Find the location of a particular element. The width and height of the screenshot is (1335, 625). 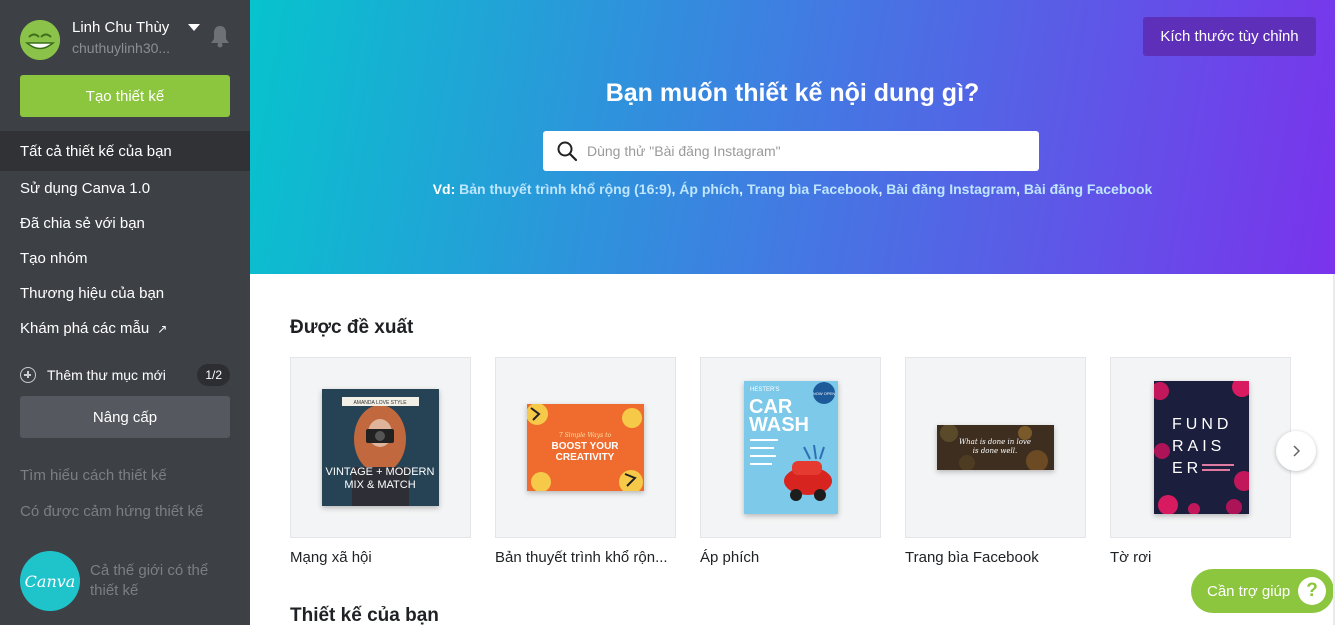

thumb-text: NOW OPEN is located at coordinates (824, 393).